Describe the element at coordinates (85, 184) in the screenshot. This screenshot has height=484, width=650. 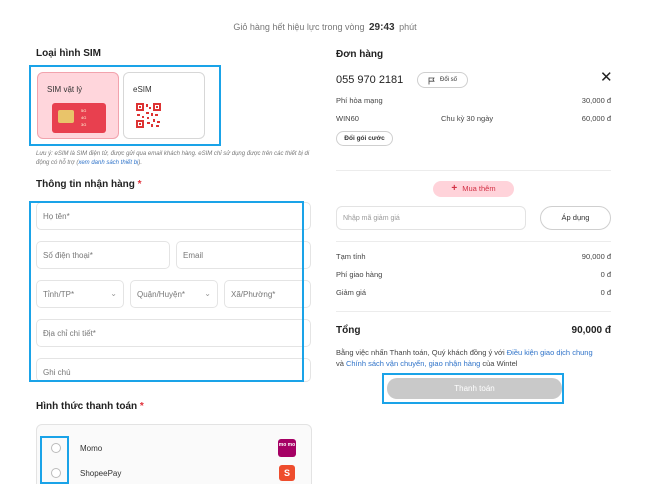
I see `delivery-title-text: Thông tin nhận hàng` at that location.